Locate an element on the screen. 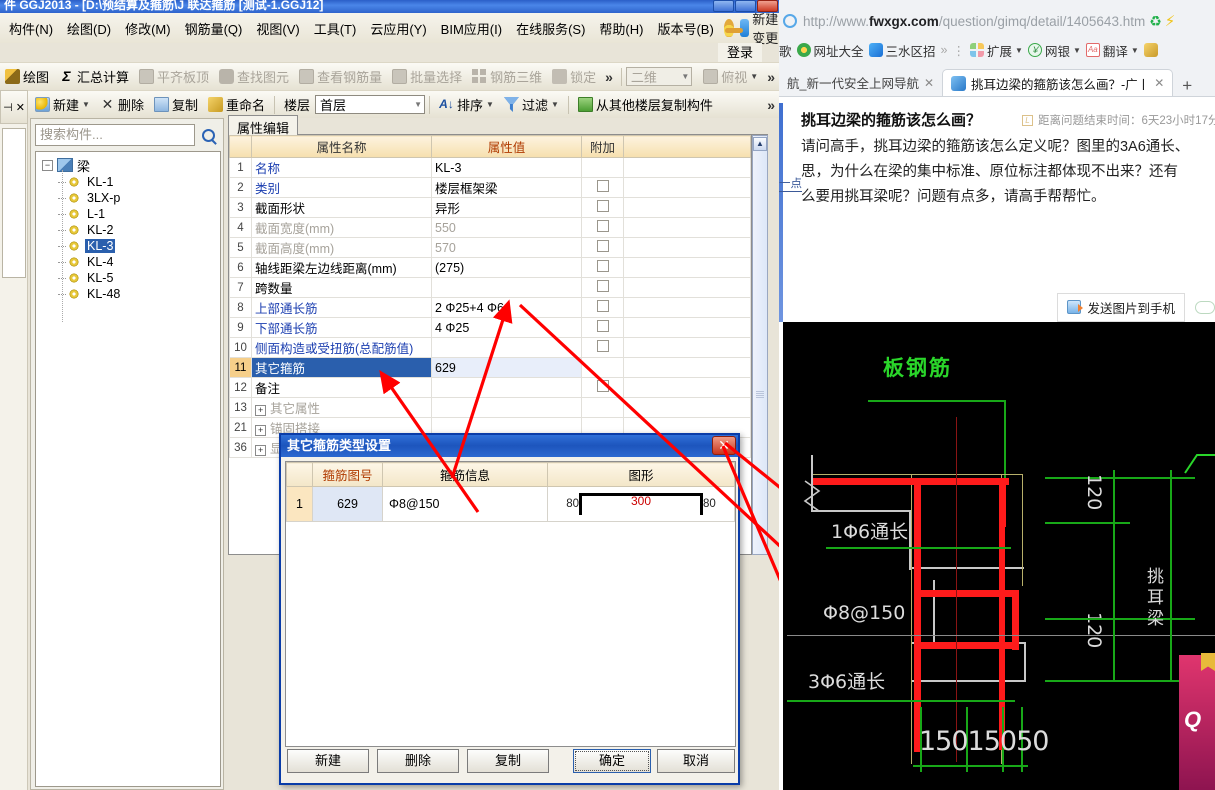 The height and width of the screenshot is (790, 1215). bookmark-music: 歌 is located at coordinates (785, 50).